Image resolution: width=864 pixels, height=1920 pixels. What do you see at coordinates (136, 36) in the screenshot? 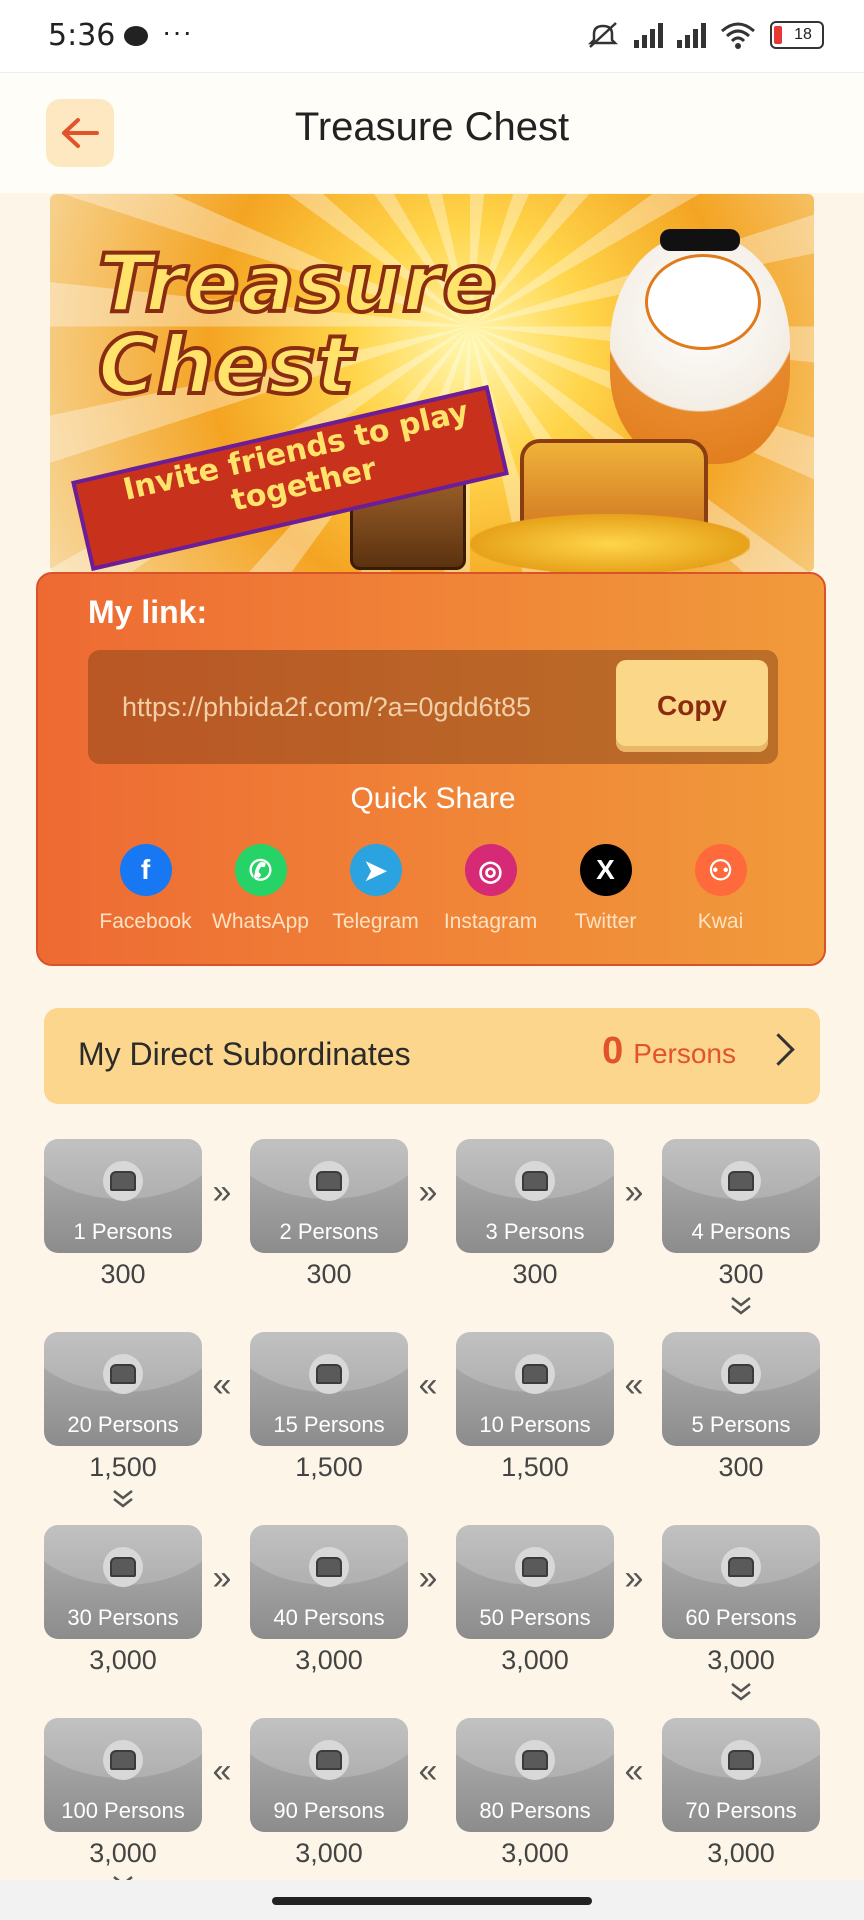
I see `message-icon` at bounding box center [136, 36].